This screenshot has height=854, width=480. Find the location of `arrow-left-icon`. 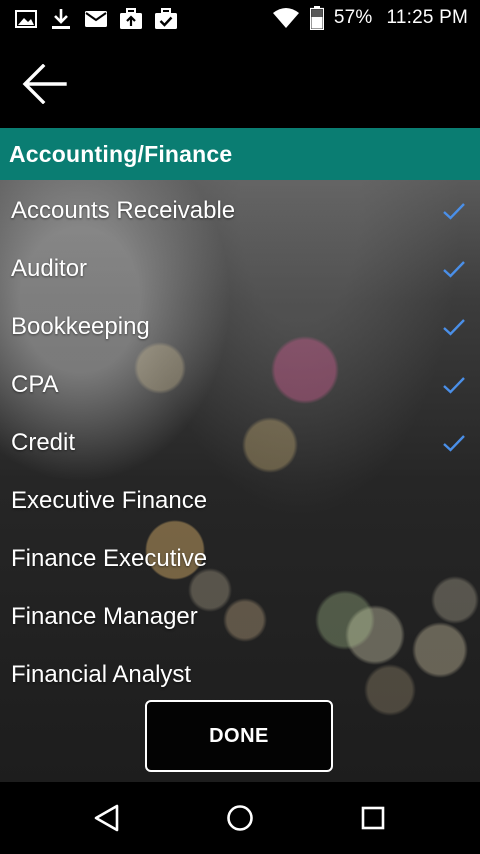

arrow-left-icon is located at coordinates (44, 84).